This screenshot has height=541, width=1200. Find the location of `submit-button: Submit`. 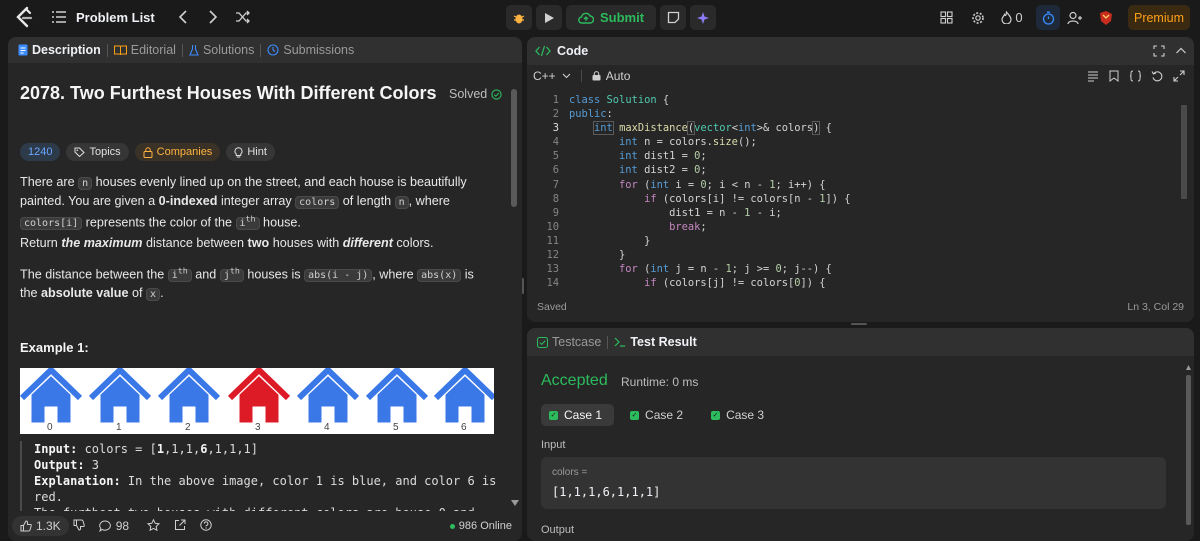

submit-button: Submit is located at coordinates (611, 17).